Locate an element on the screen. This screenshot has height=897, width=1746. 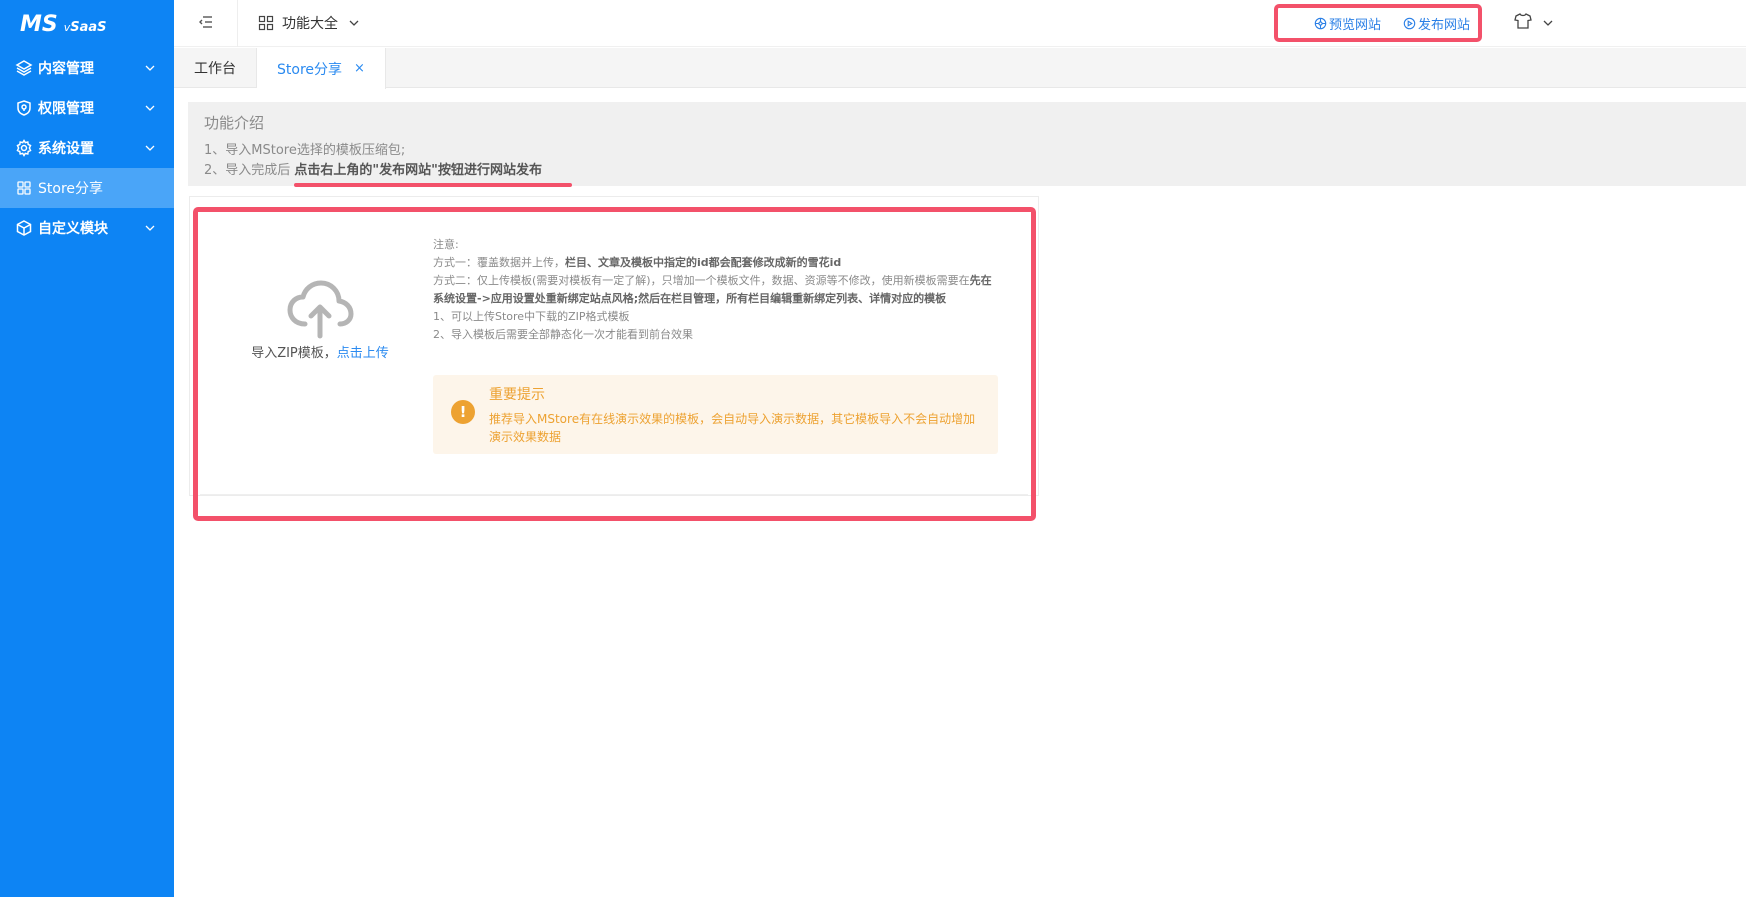
logo: MS v SaaS is located at coordinates (87, 24).